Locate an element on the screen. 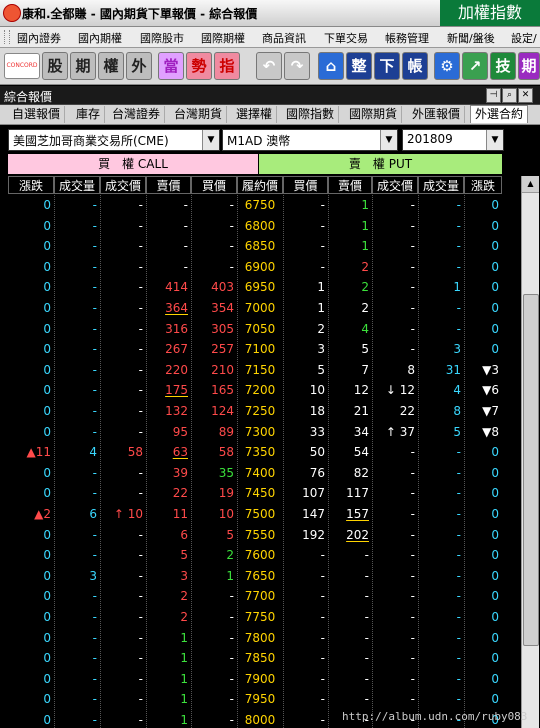 This screenshot has height=728, width=540. toolbar-period-button: 期 is located at coordinates (529, 66).